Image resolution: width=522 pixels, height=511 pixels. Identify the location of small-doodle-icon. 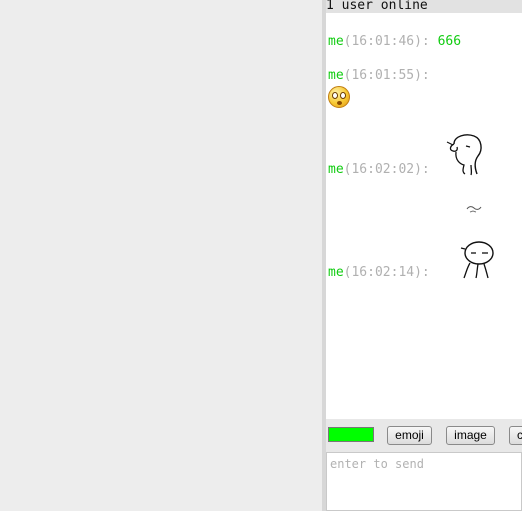
(474, 209).